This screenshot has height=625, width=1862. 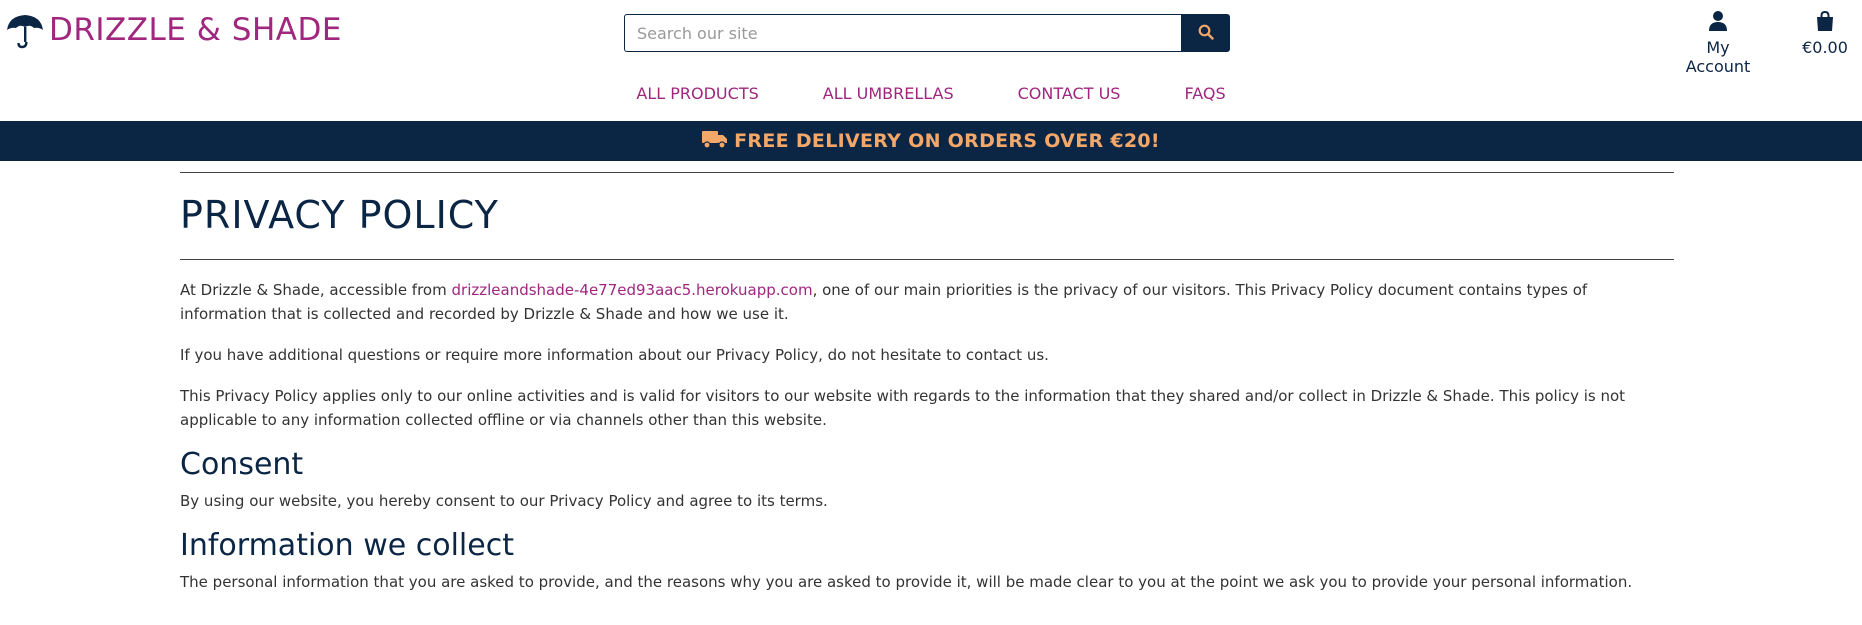 I want to click on umbrella-icon, so click(x=25, y=30).